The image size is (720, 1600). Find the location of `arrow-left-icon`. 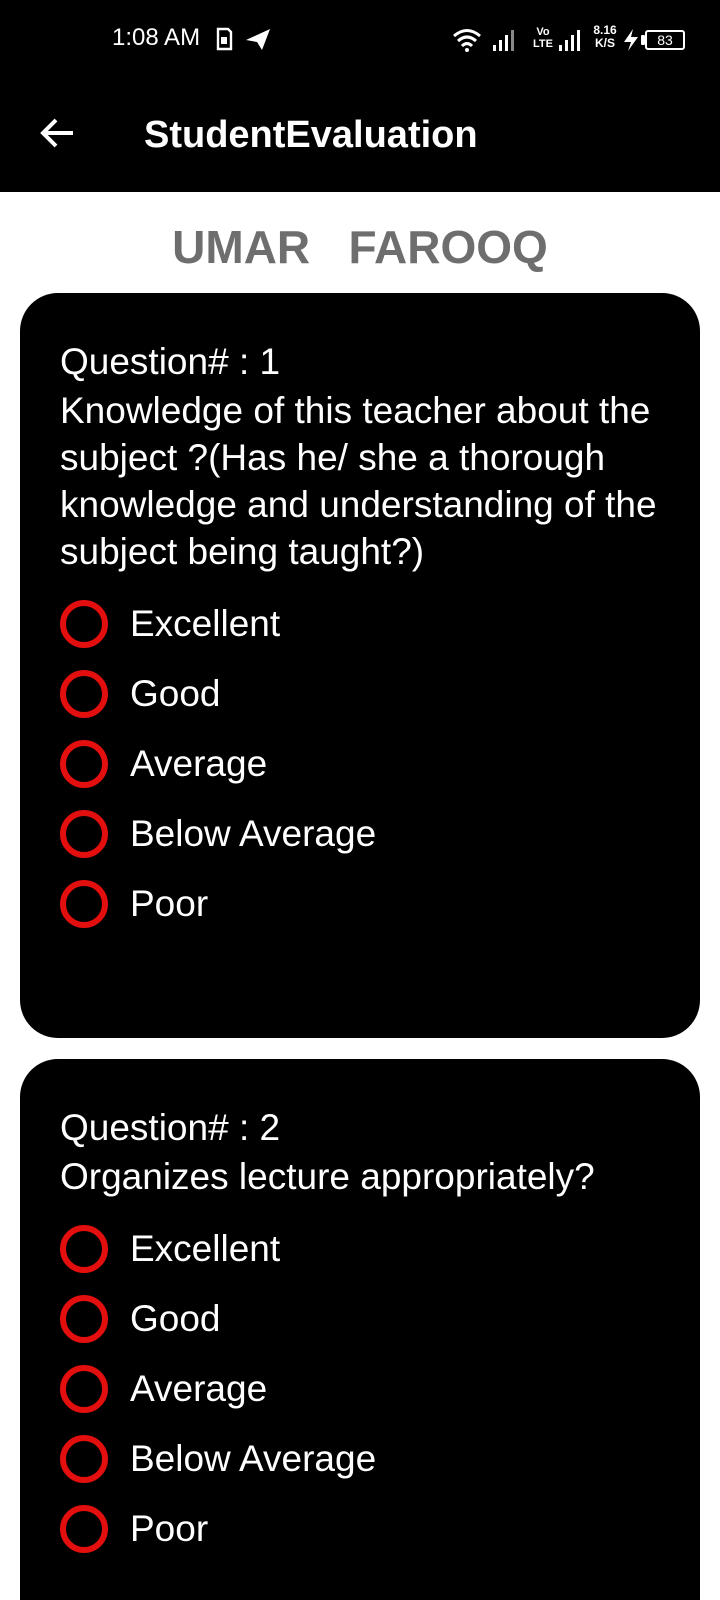

arrow-left-icon is located at coordinates (57, 135).